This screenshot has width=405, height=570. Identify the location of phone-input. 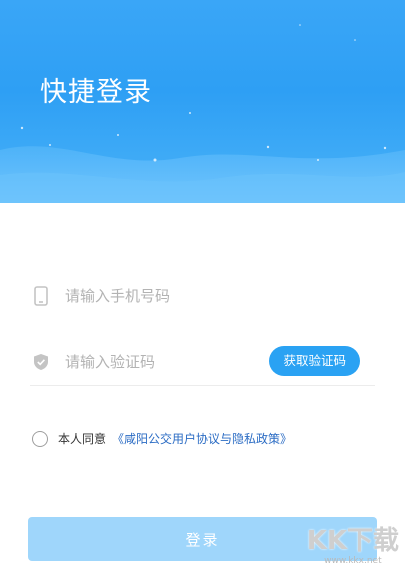
(165, 296).